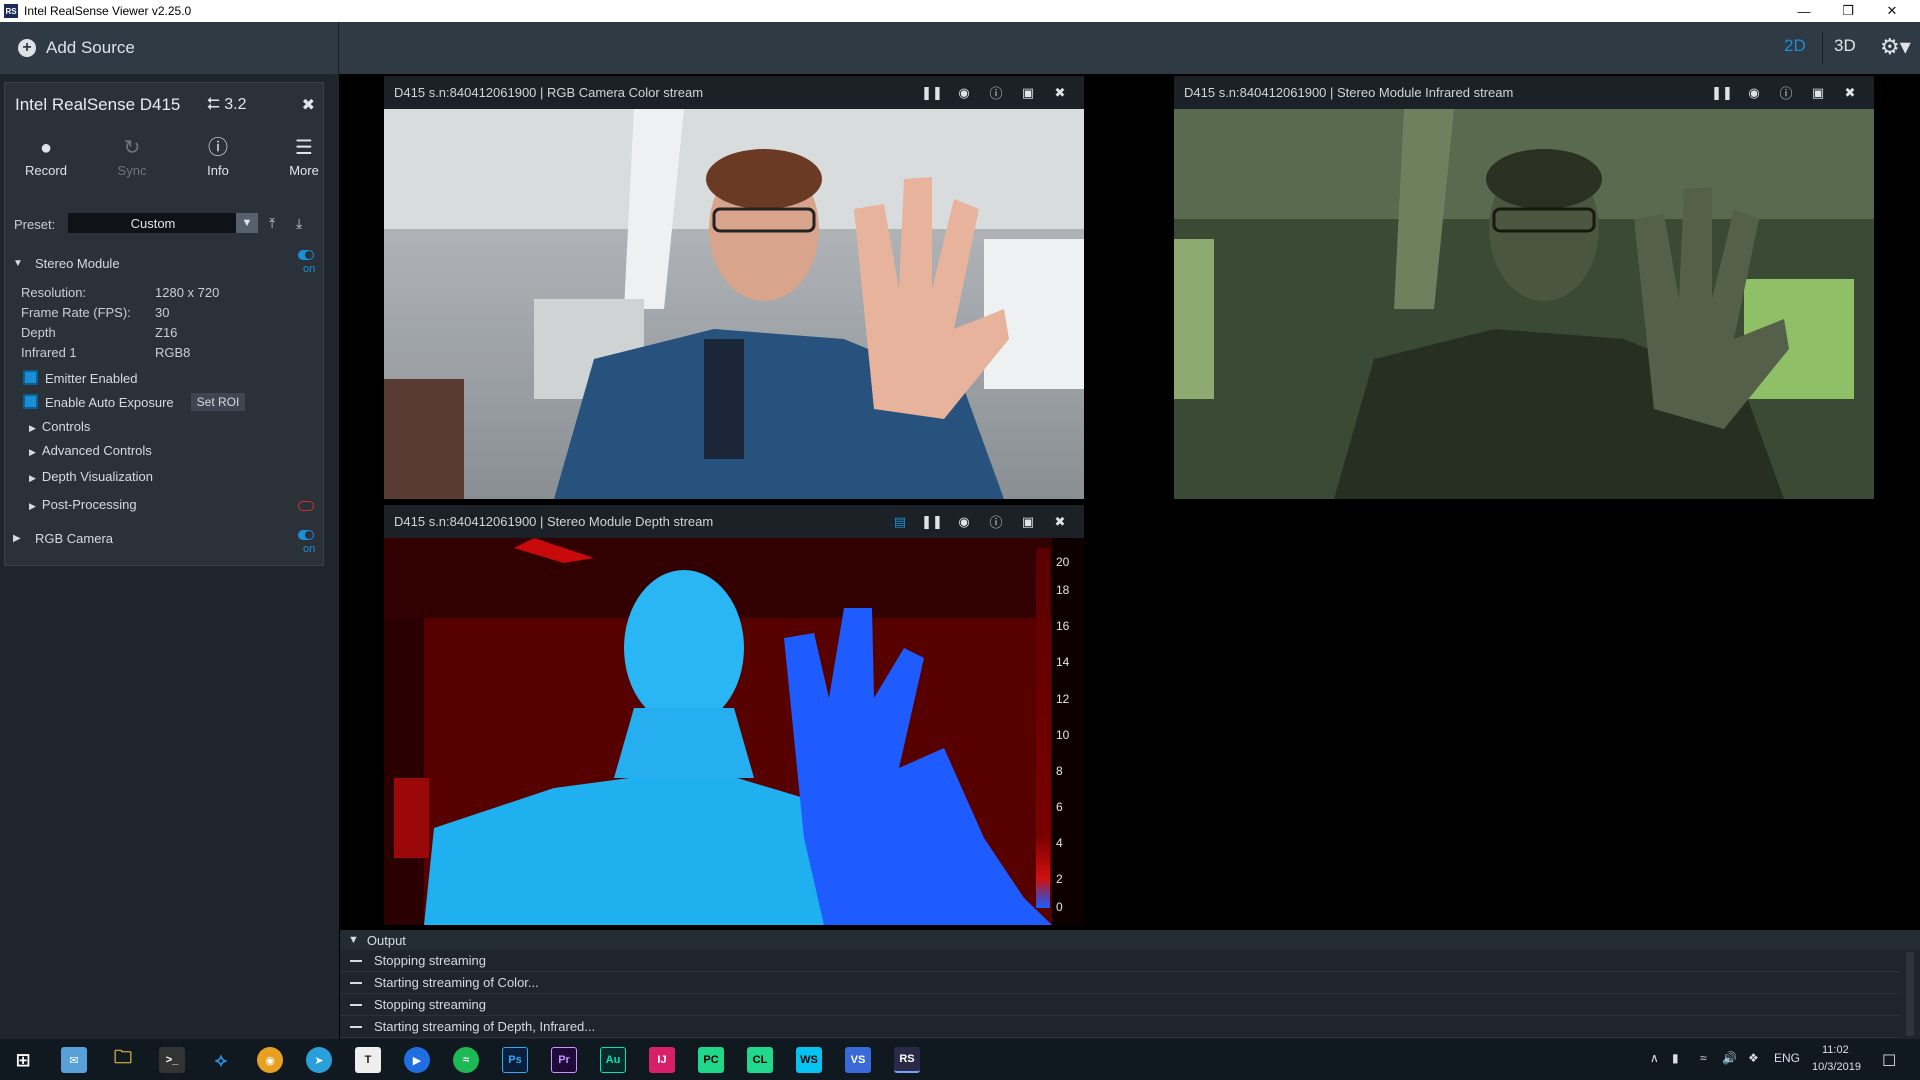  I want to click on depth-visualization-label: Depth Visualization, so click(97, 476).